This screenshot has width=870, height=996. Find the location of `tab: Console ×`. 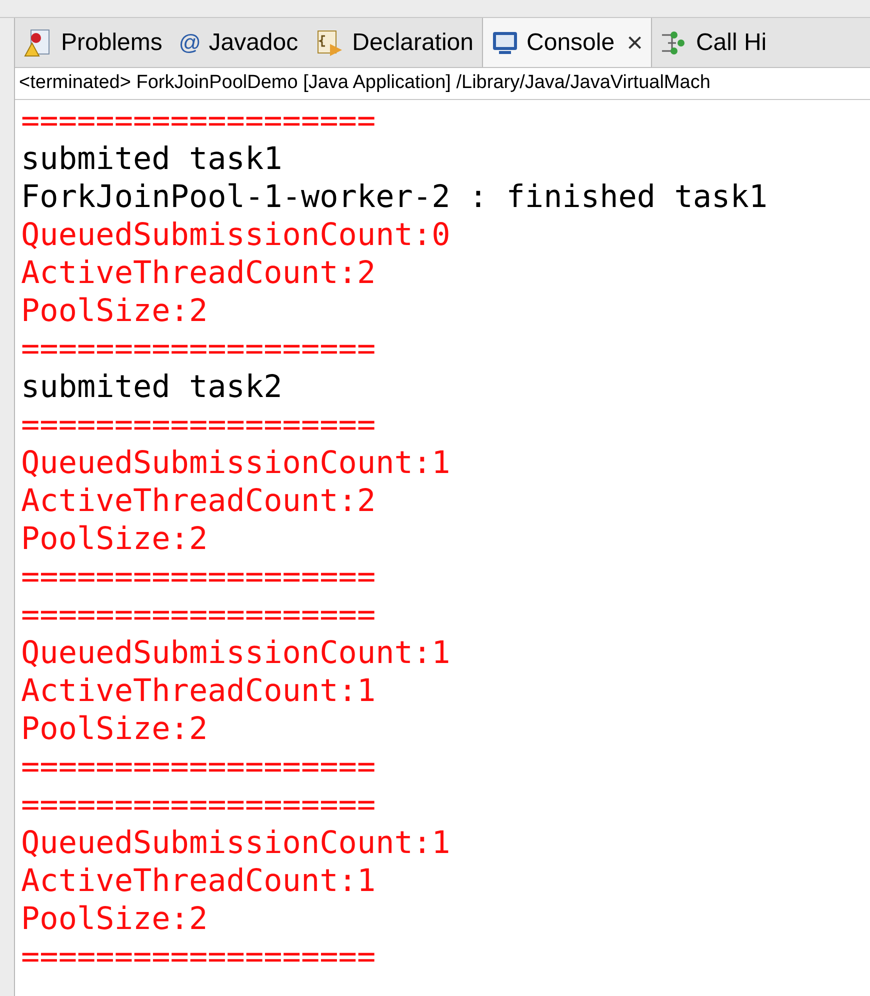

tab: Console × is located at coordinates (567, 42).